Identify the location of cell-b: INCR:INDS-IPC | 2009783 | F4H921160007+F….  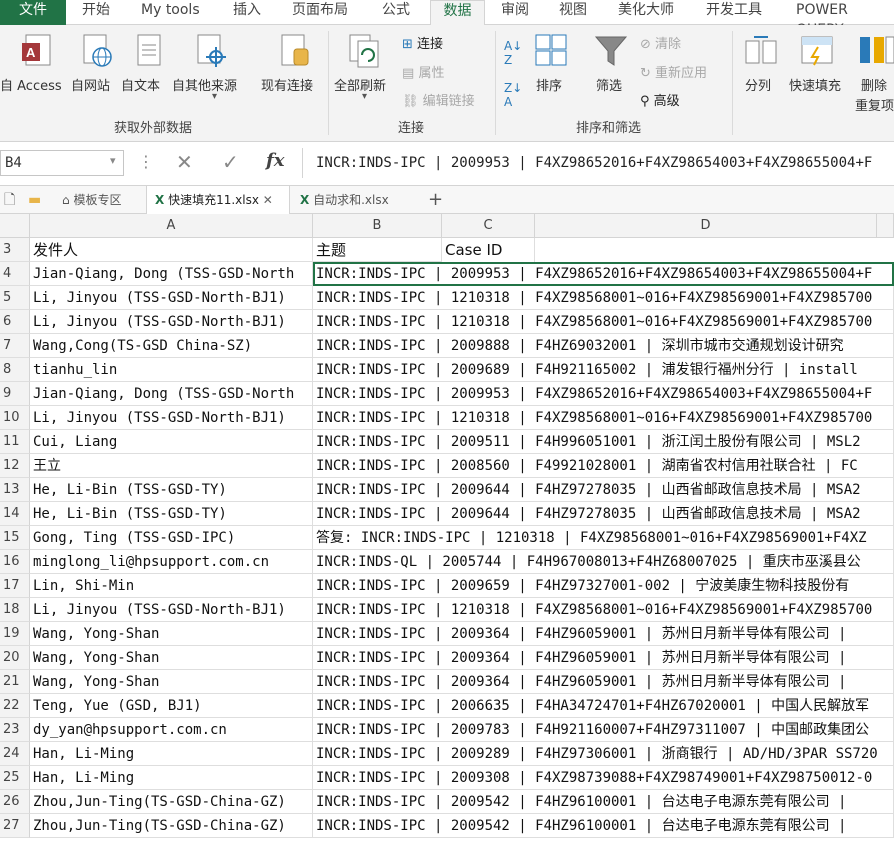
(603, 730).